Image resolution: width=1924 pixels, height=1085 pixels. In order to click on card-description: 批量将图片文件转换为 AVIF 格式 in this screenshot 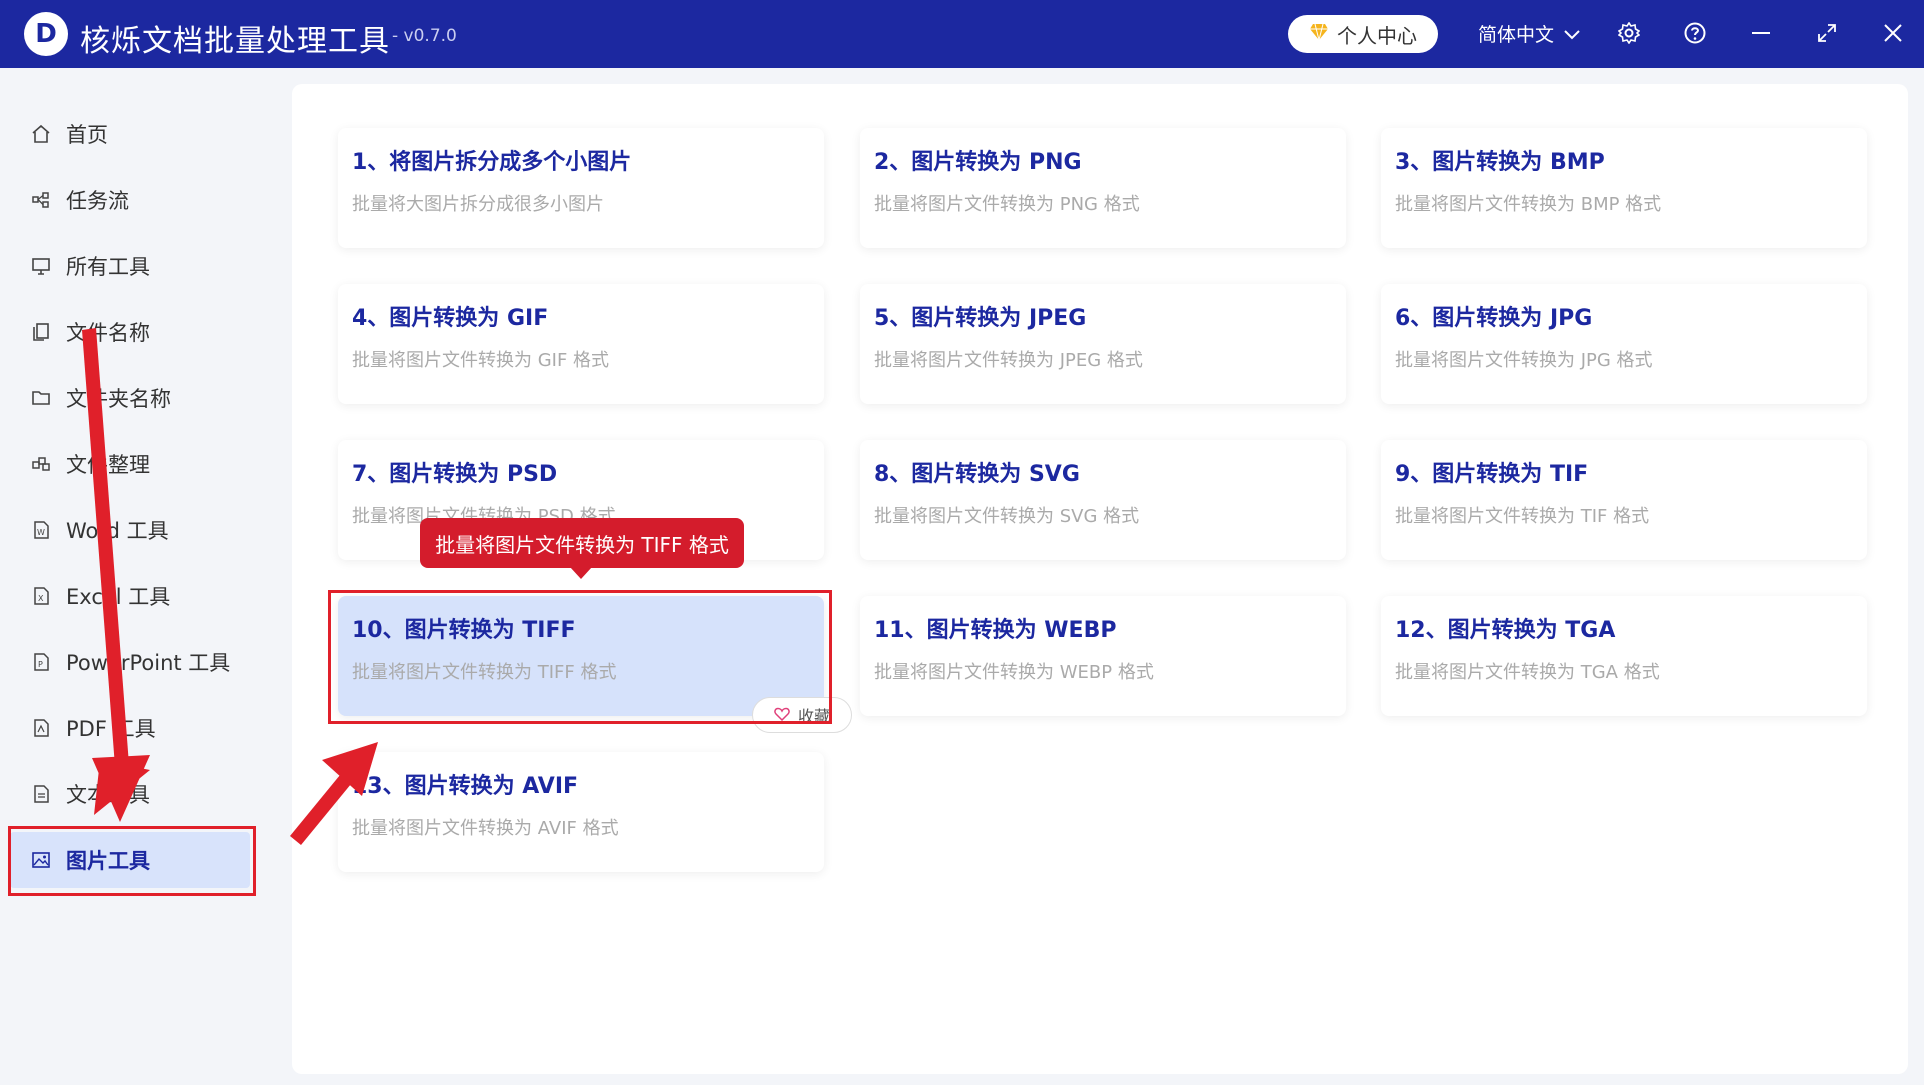, I will do `click(485, 828)`.